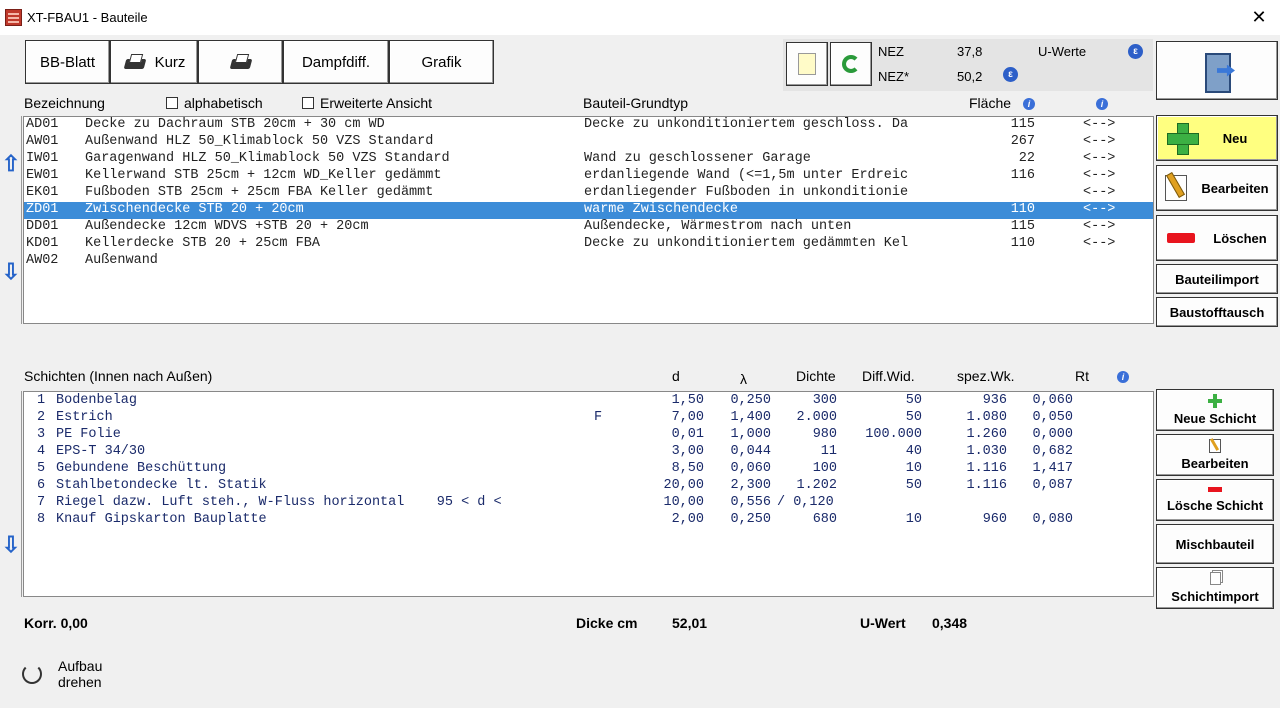 The height and width of the screenshot is (708, 1280). Describe the element at coordinates (1123, 377) in the screenshot. I see `rt-info-icon: i` at that location.